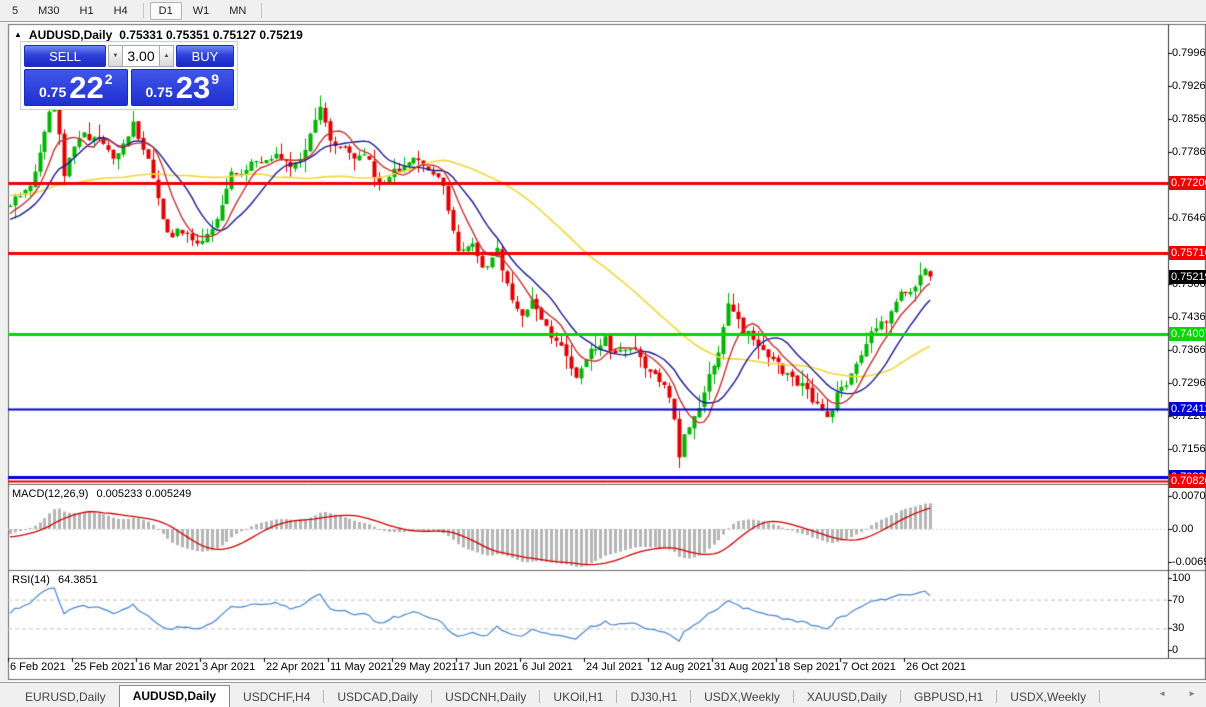 This screenshot has width=1206, height=707. What do you see at coordinates (48, 11) in the screenshot?
I see `timeframe-button-m30: M30` at bounding box center [48, 11].